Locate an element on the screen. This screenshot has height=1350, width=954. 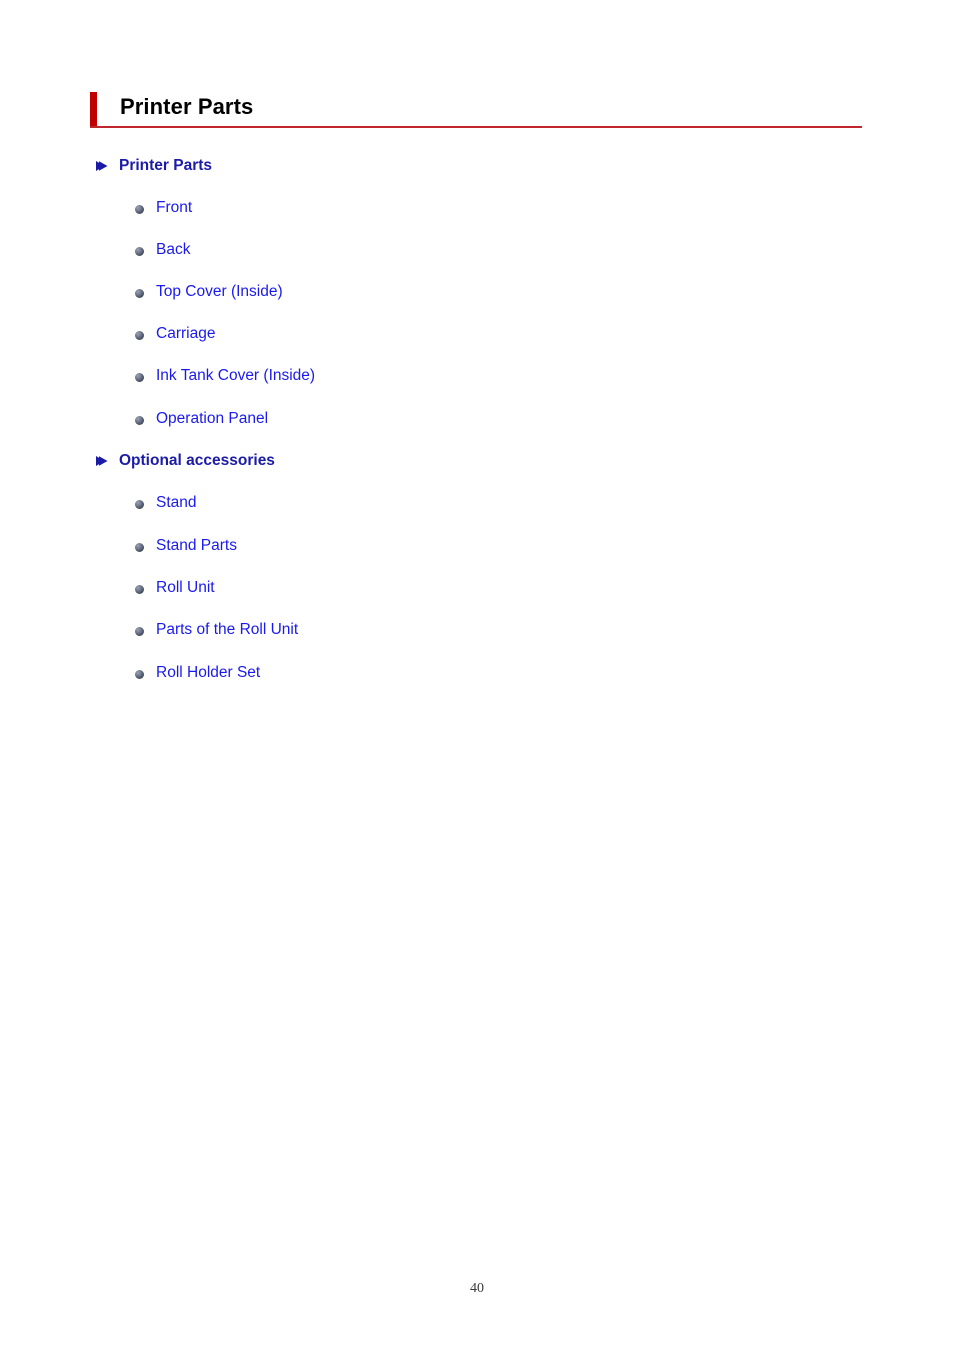
toc-item-label: Operation Panel is located at coordinates (212, 418).